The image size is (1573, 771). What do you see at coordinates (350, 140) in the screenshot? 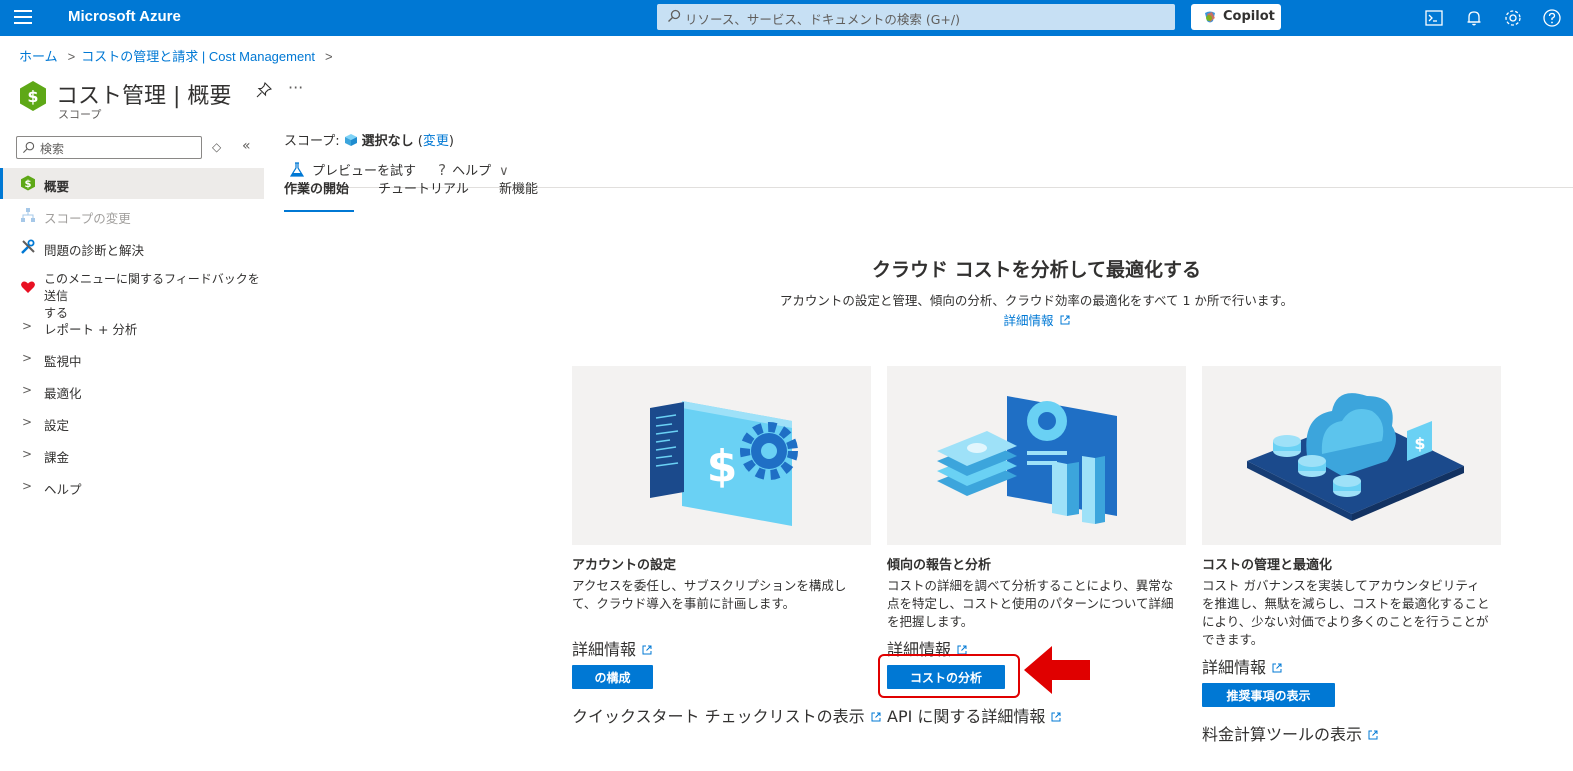
I see `cube-icon` at bounding box center [350, 140].